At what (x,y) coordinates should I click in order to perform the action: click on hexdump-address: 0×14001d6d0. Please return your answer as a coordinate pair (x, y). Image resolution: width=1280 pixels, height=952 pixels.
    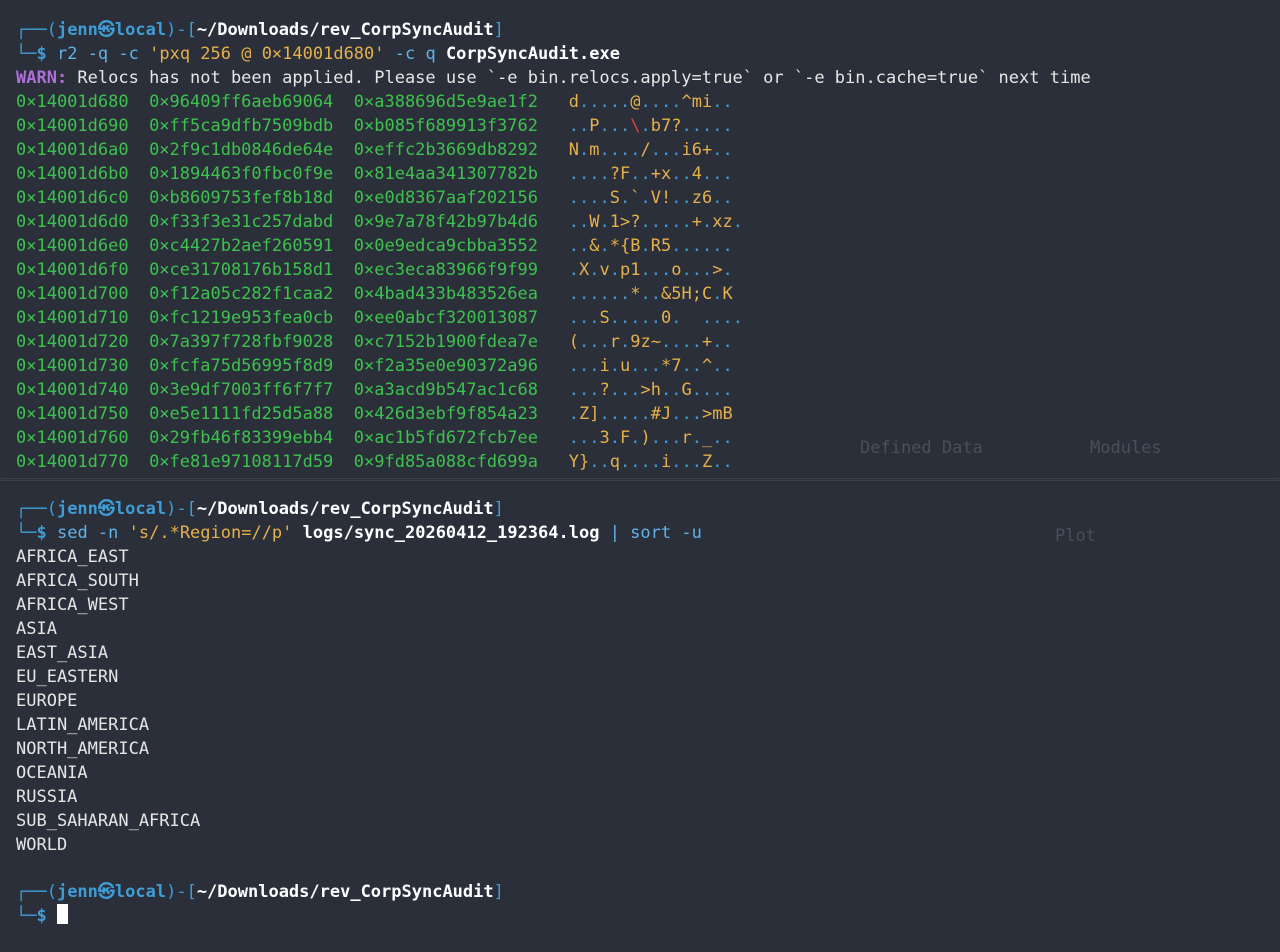
    Looking at the image, I should click on (72, 222).